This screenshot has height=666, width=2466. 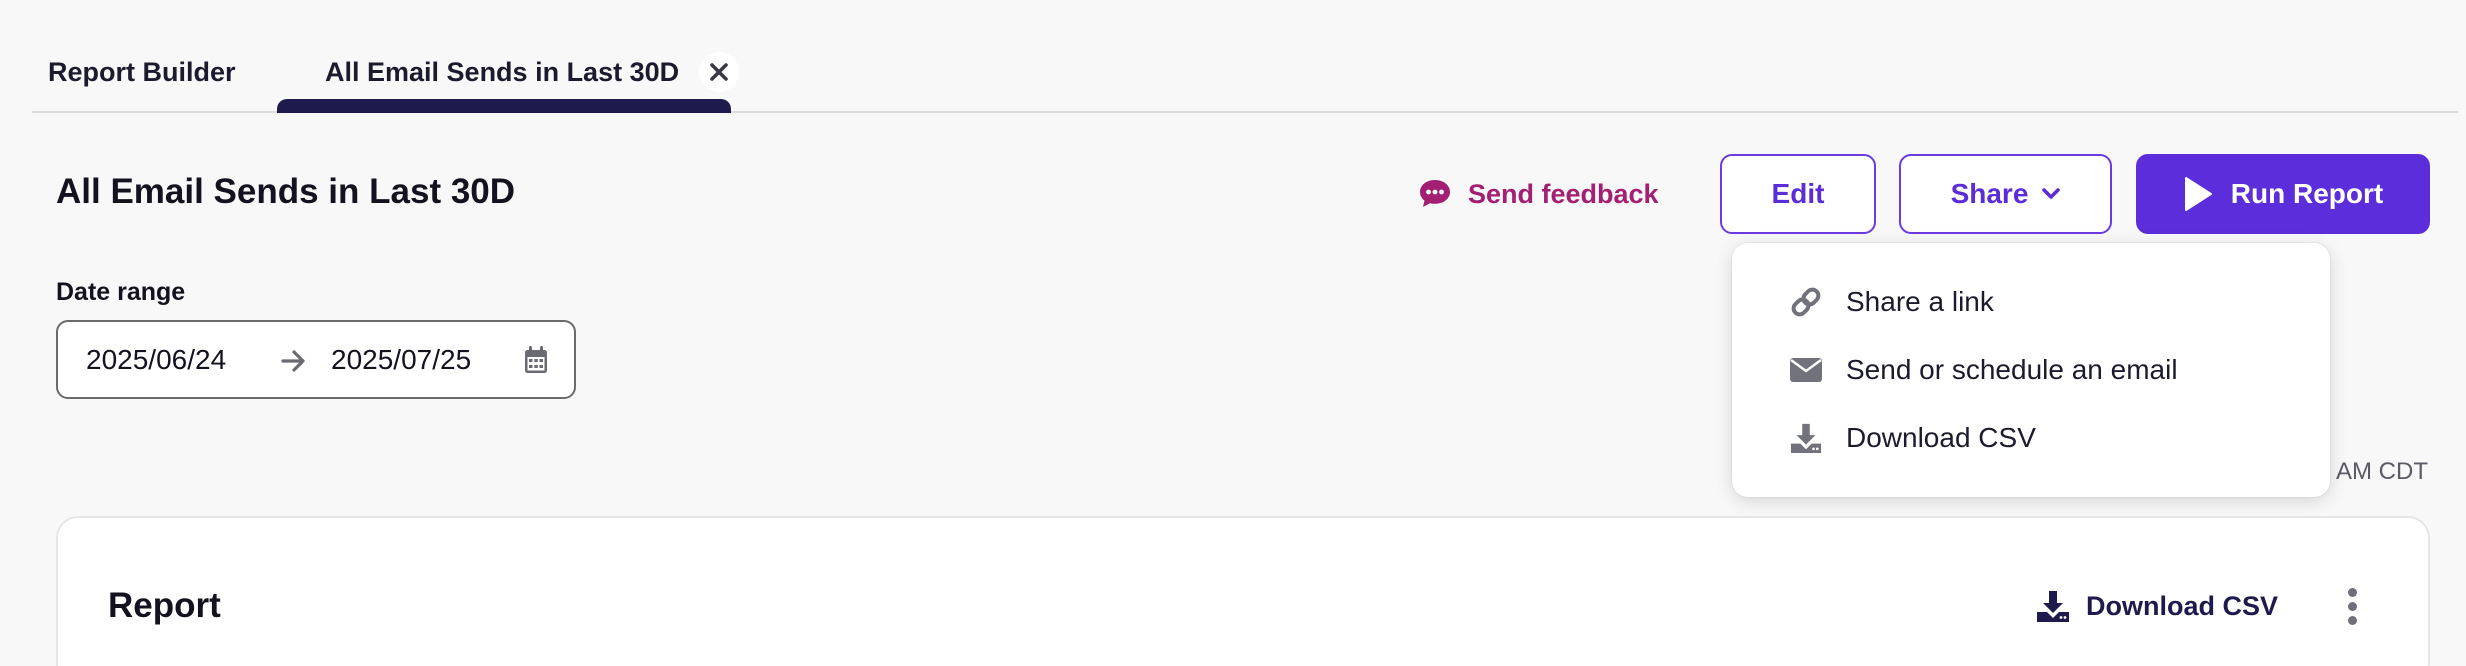 I want to click on edit-label: Edit, so click(x=1798, y=193).